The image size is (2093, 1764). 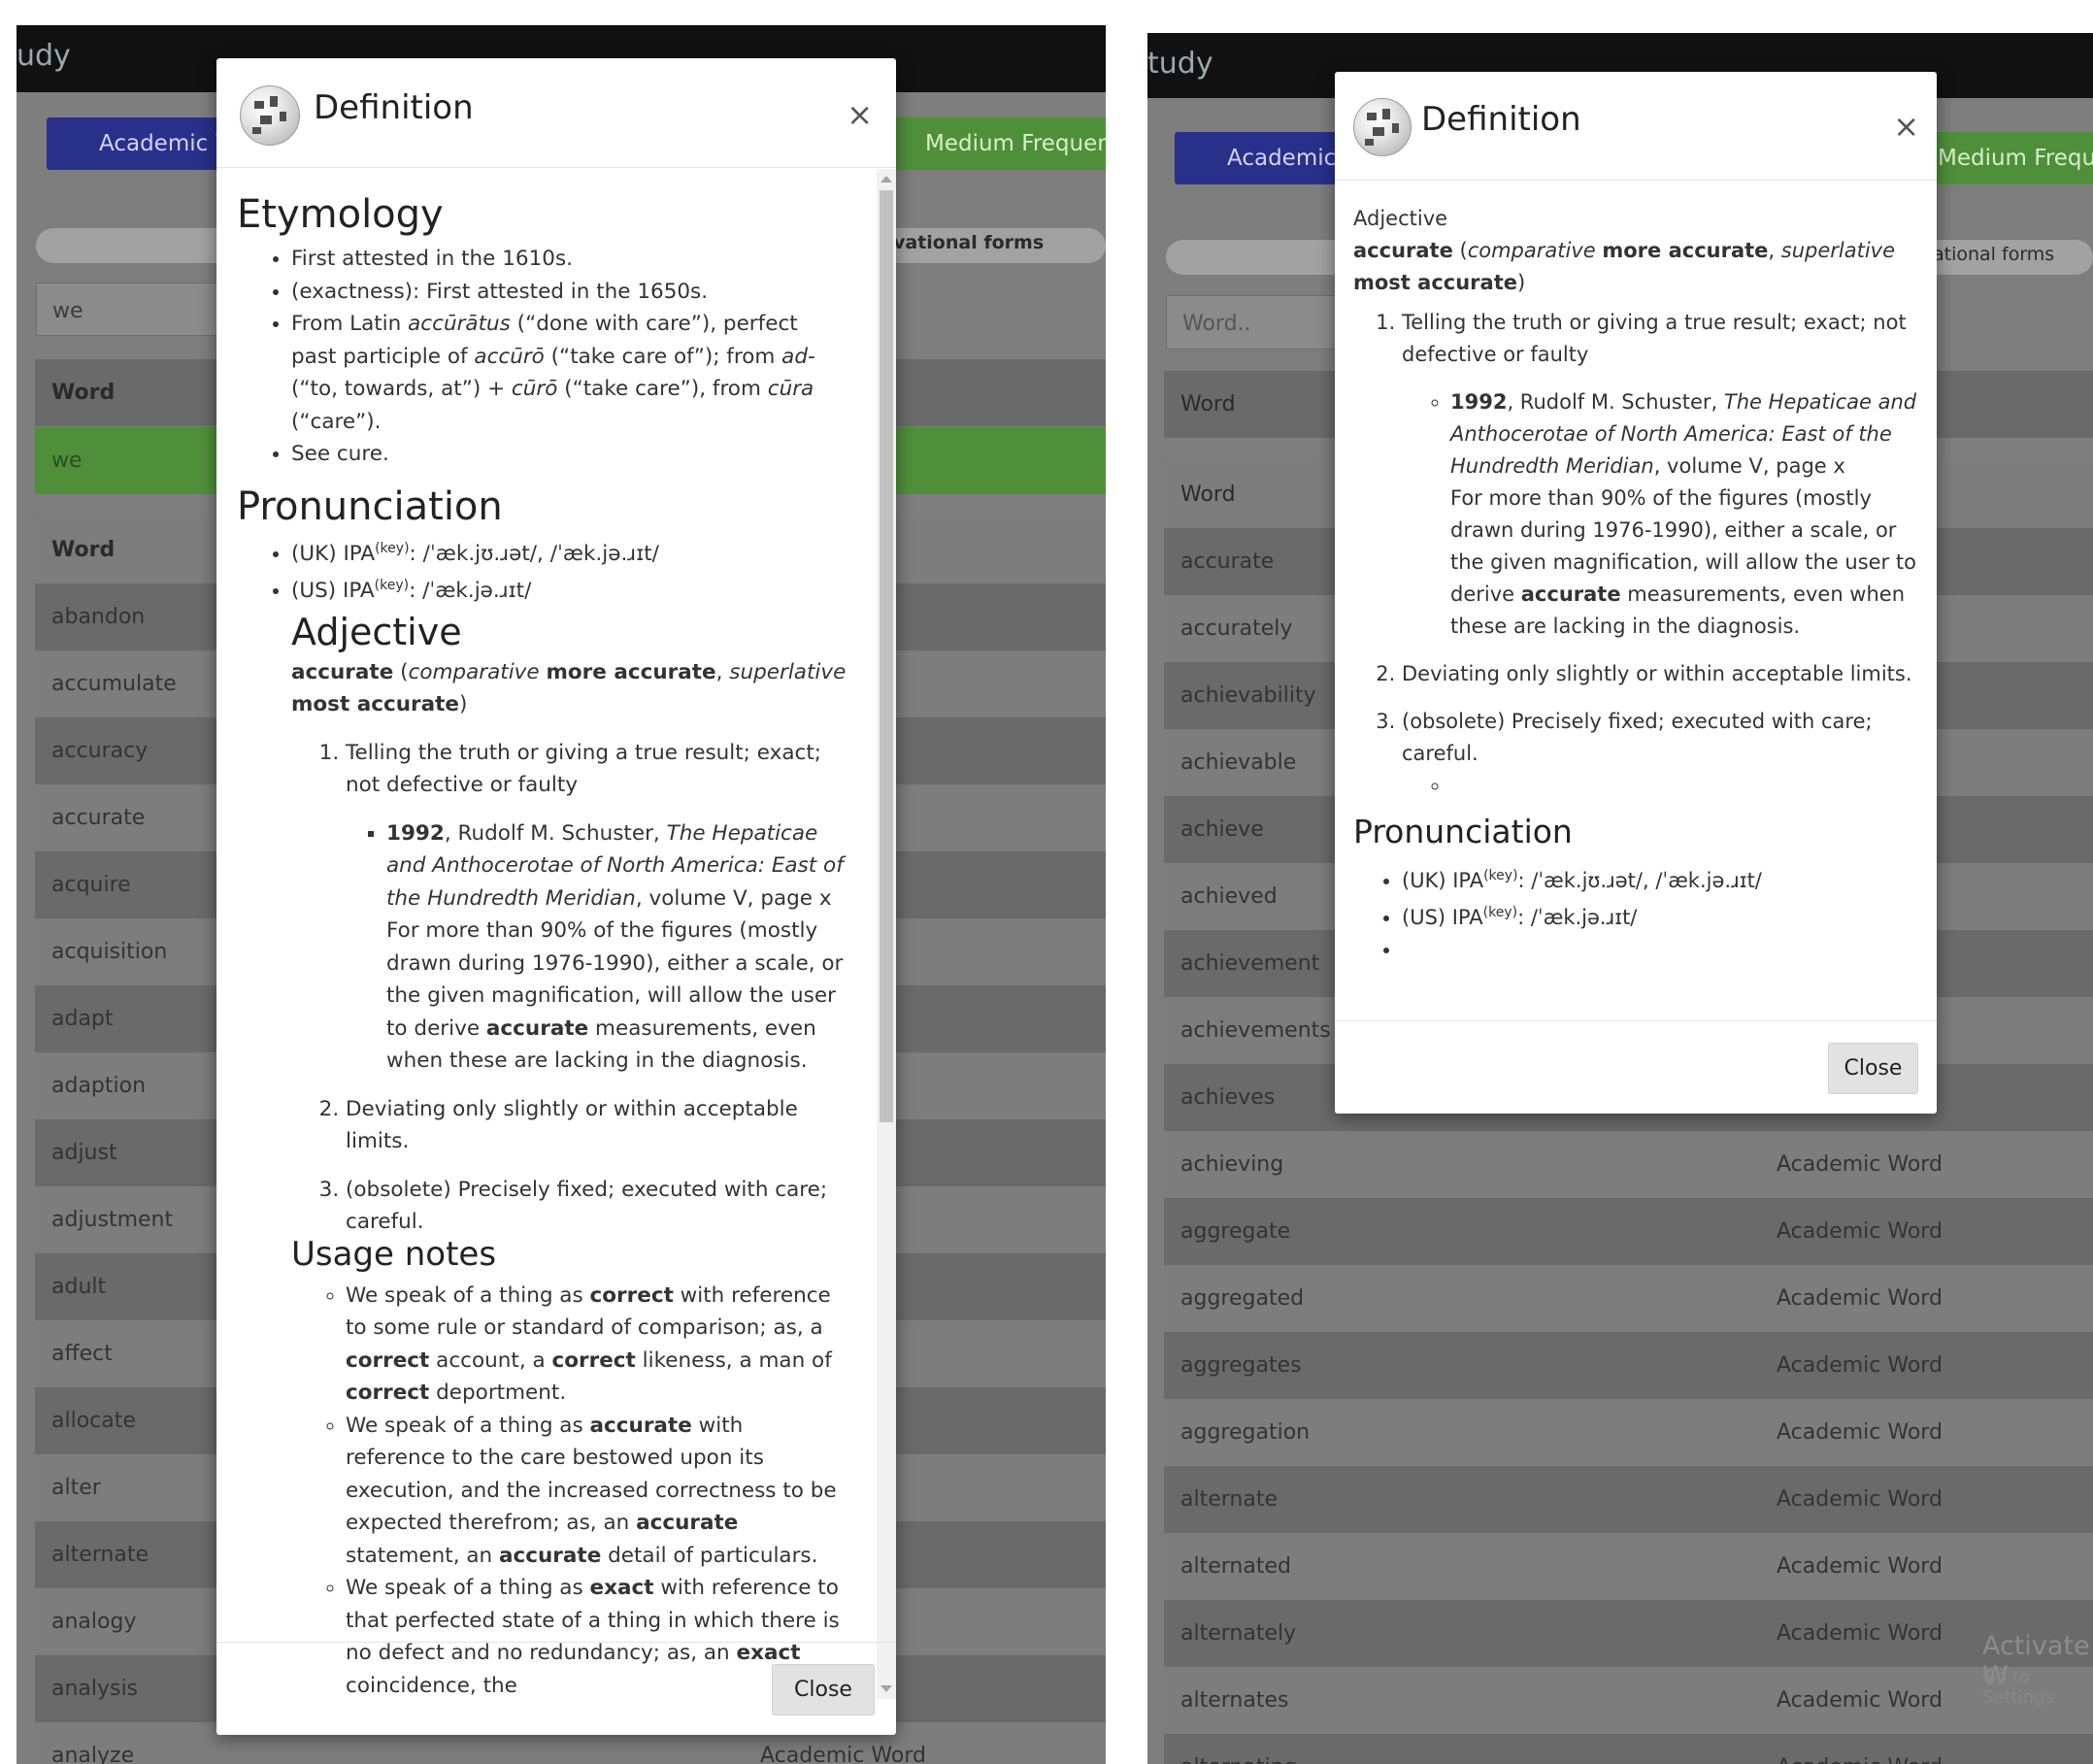 What do you see at coordinates (569, 455) in the screenshot?
I see `etymology-item: See cure.` at bounding box center [569, 455].